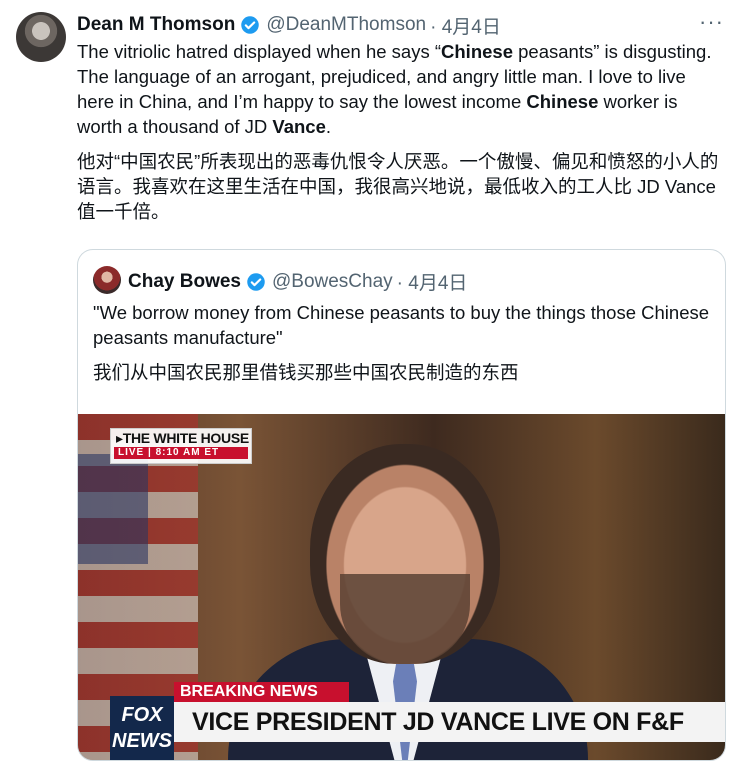 This screenshot has height=761, width=747. Describe the element at coordinates (306, 372) in the screenshot. I see `quote-text-chinese: 我们从中国农民那里借钱买那些中国农民制造的东西` at that location.